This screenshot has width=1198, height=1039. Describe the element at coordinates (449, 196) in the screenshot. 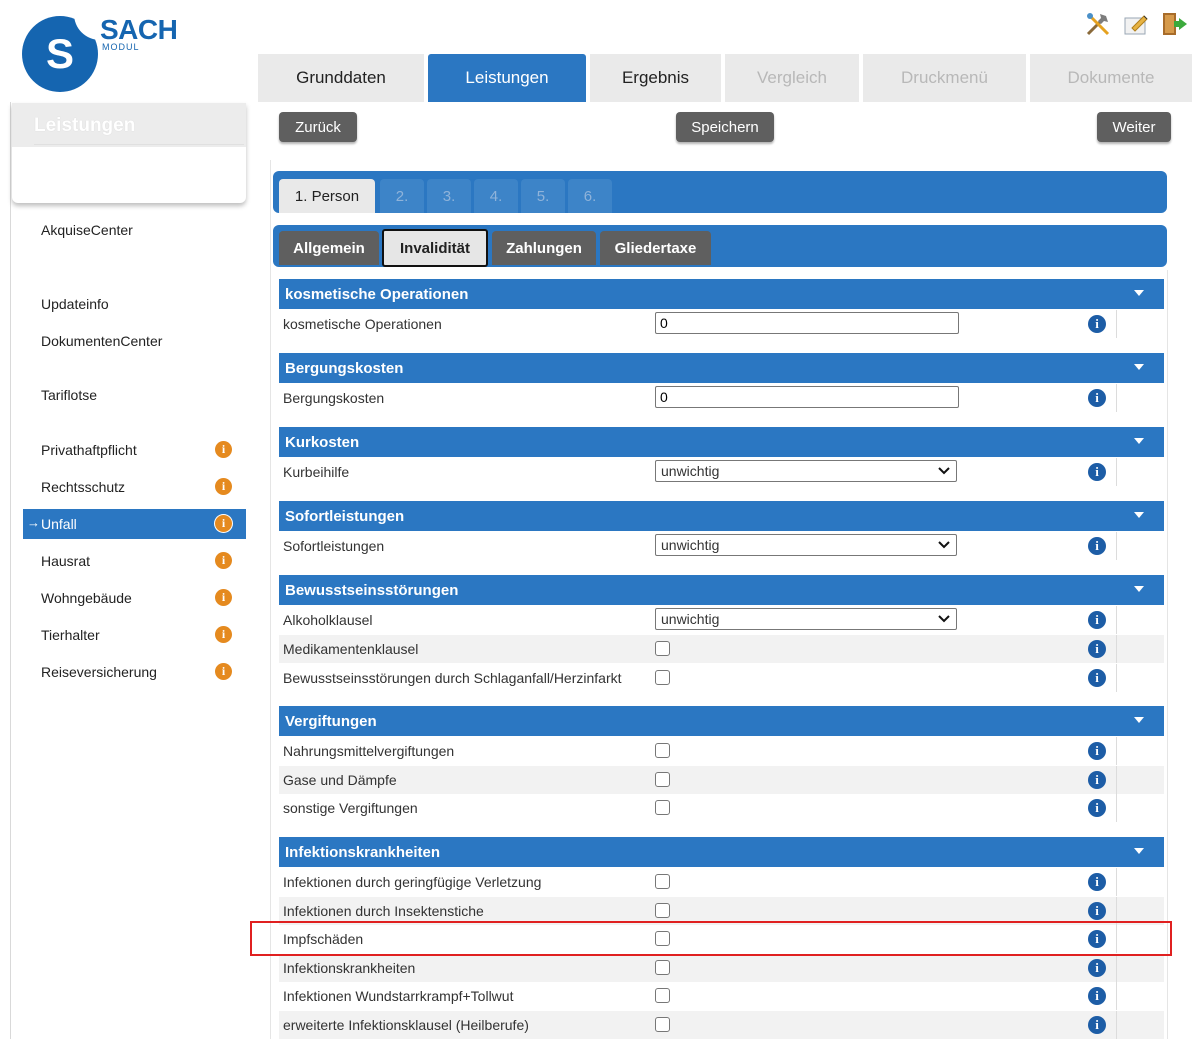

I see `tab-person-3: 3.` at that location.